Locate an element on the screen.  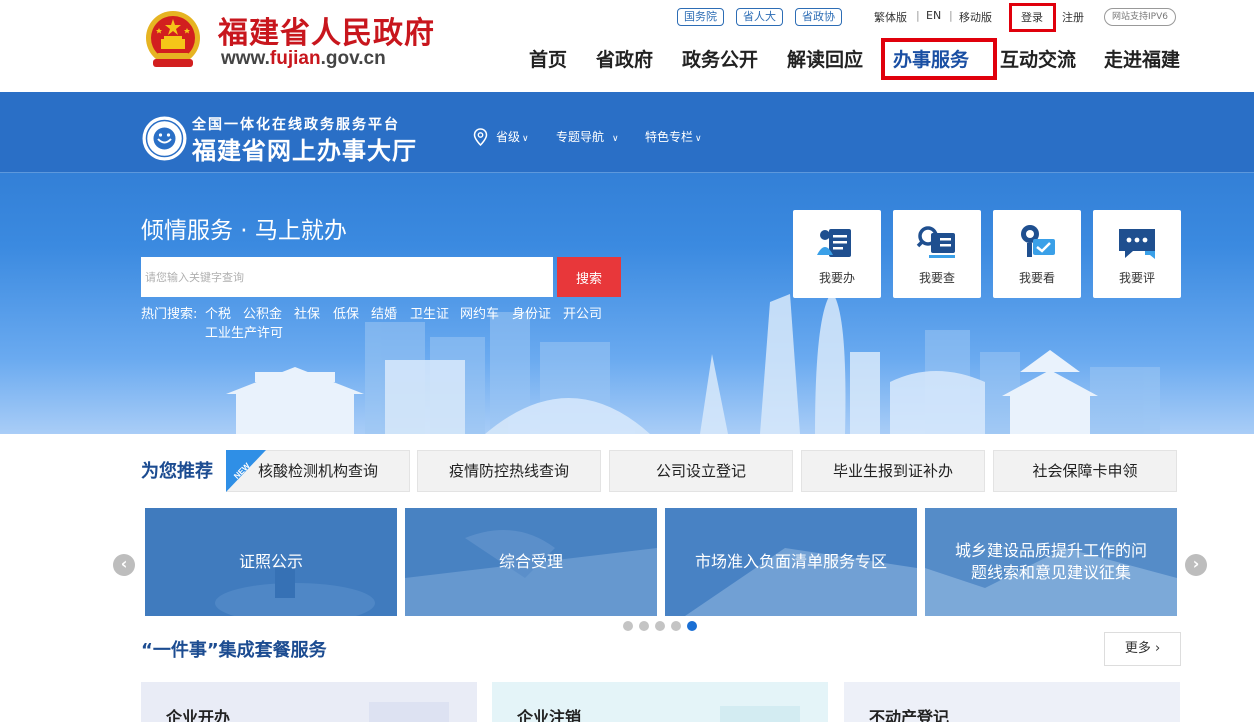
hot-search-item: 公积金 is located at coordinates (262, 312).